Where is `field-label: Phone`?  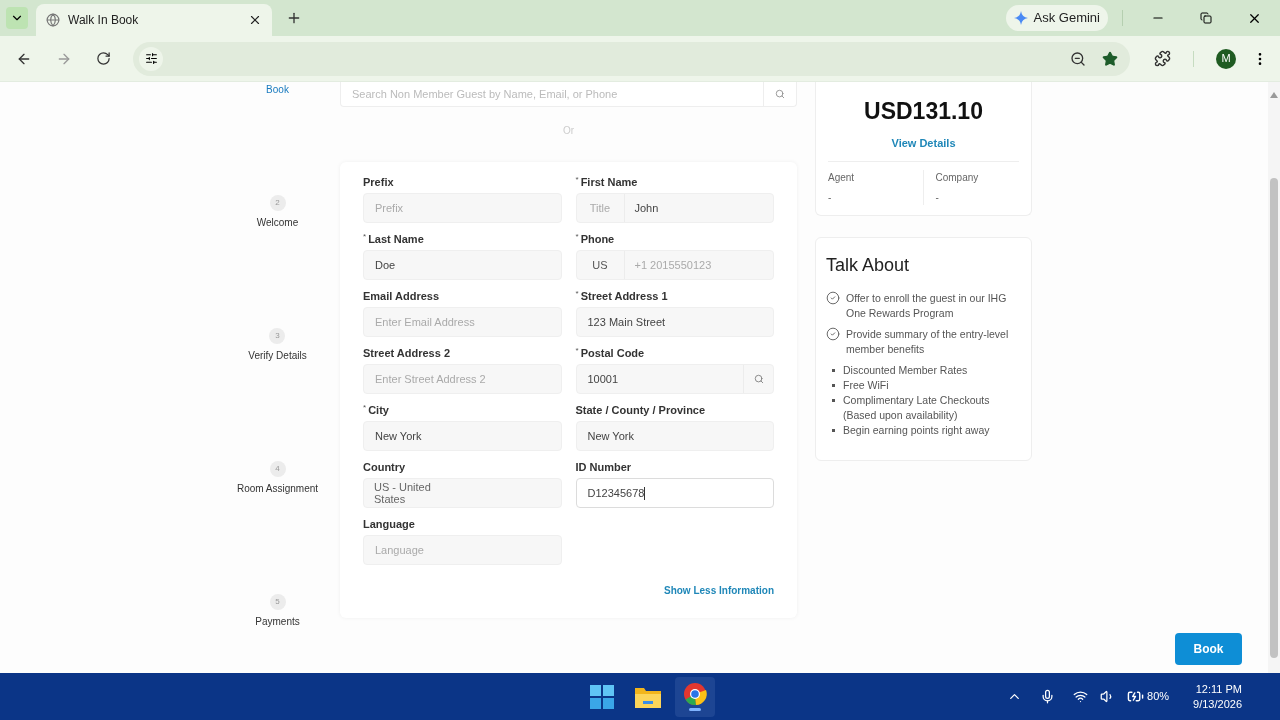 field-label: Phone is located at coordinates (597, 239).